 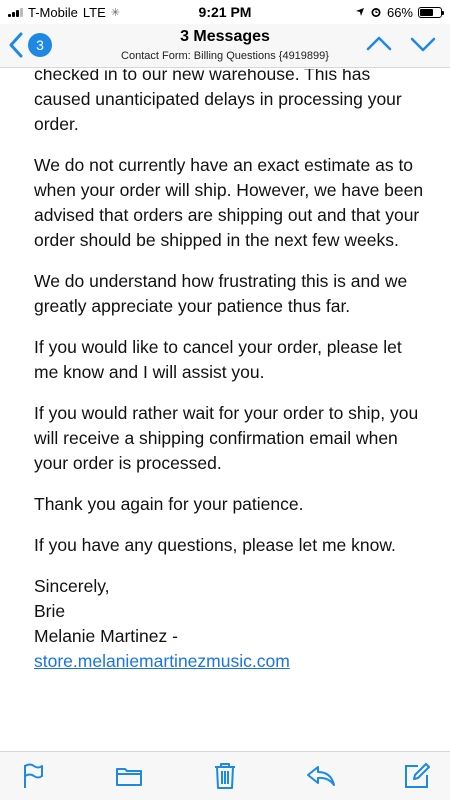 What do you see at coordinates (15, 12) in the screenshot?
I see `signal-icon` at bounding box center [15, 12].